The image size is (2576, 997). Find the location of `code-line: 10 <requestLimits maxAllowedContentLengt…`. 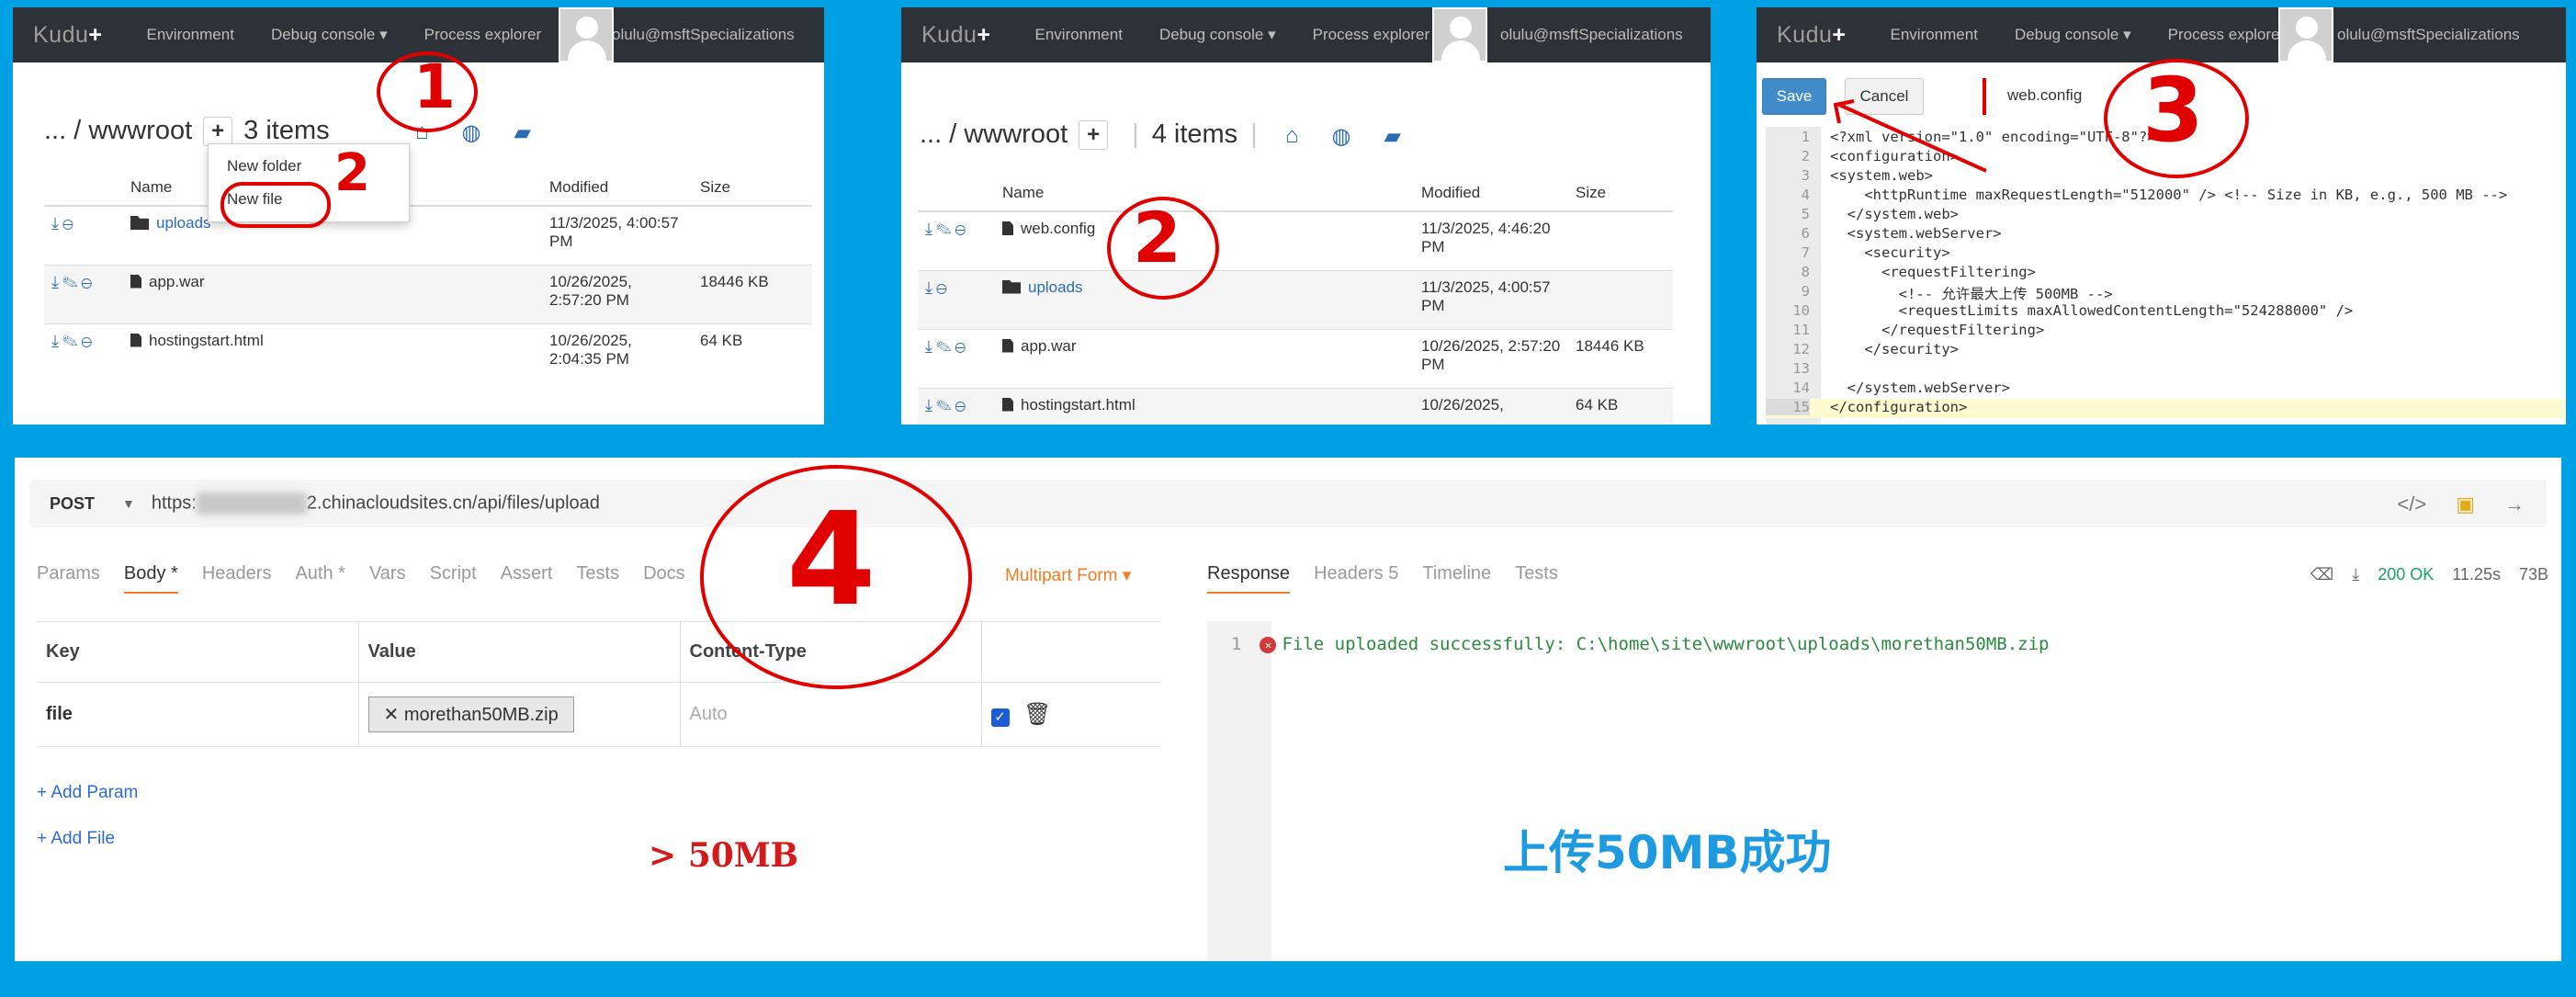

code-line: 10 <requestLimits maxAllowedContentLengt… is located at coordinates (2166, 312).